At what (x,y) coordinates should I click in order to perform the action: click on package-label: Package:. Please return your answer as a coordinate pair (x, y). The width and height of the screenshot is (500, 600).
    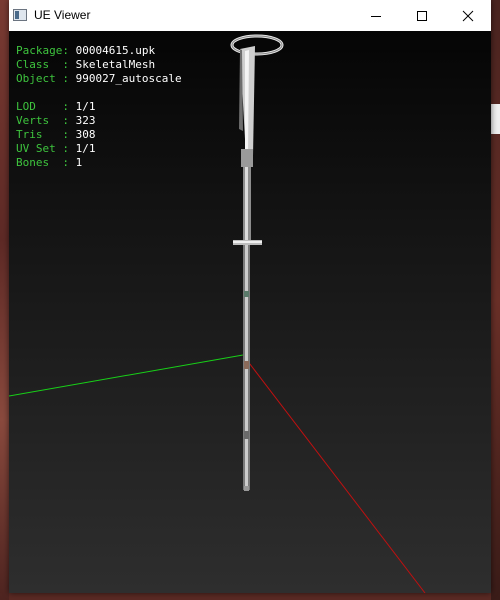
    Looking at the image, I should click on (46, 50).